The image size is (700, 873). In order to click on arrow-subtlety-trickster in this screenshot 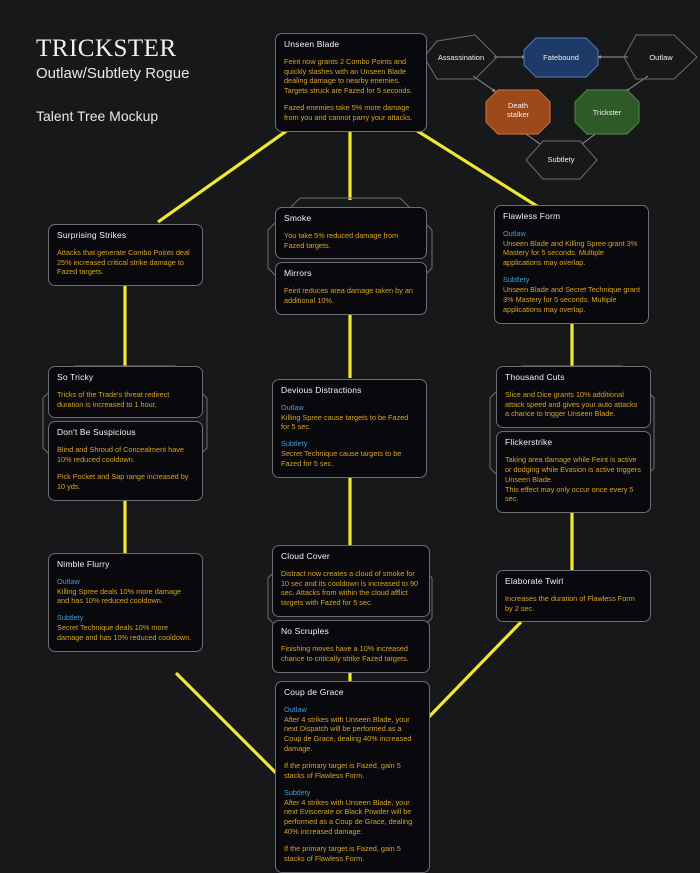, I will do `click(592, 136)`.